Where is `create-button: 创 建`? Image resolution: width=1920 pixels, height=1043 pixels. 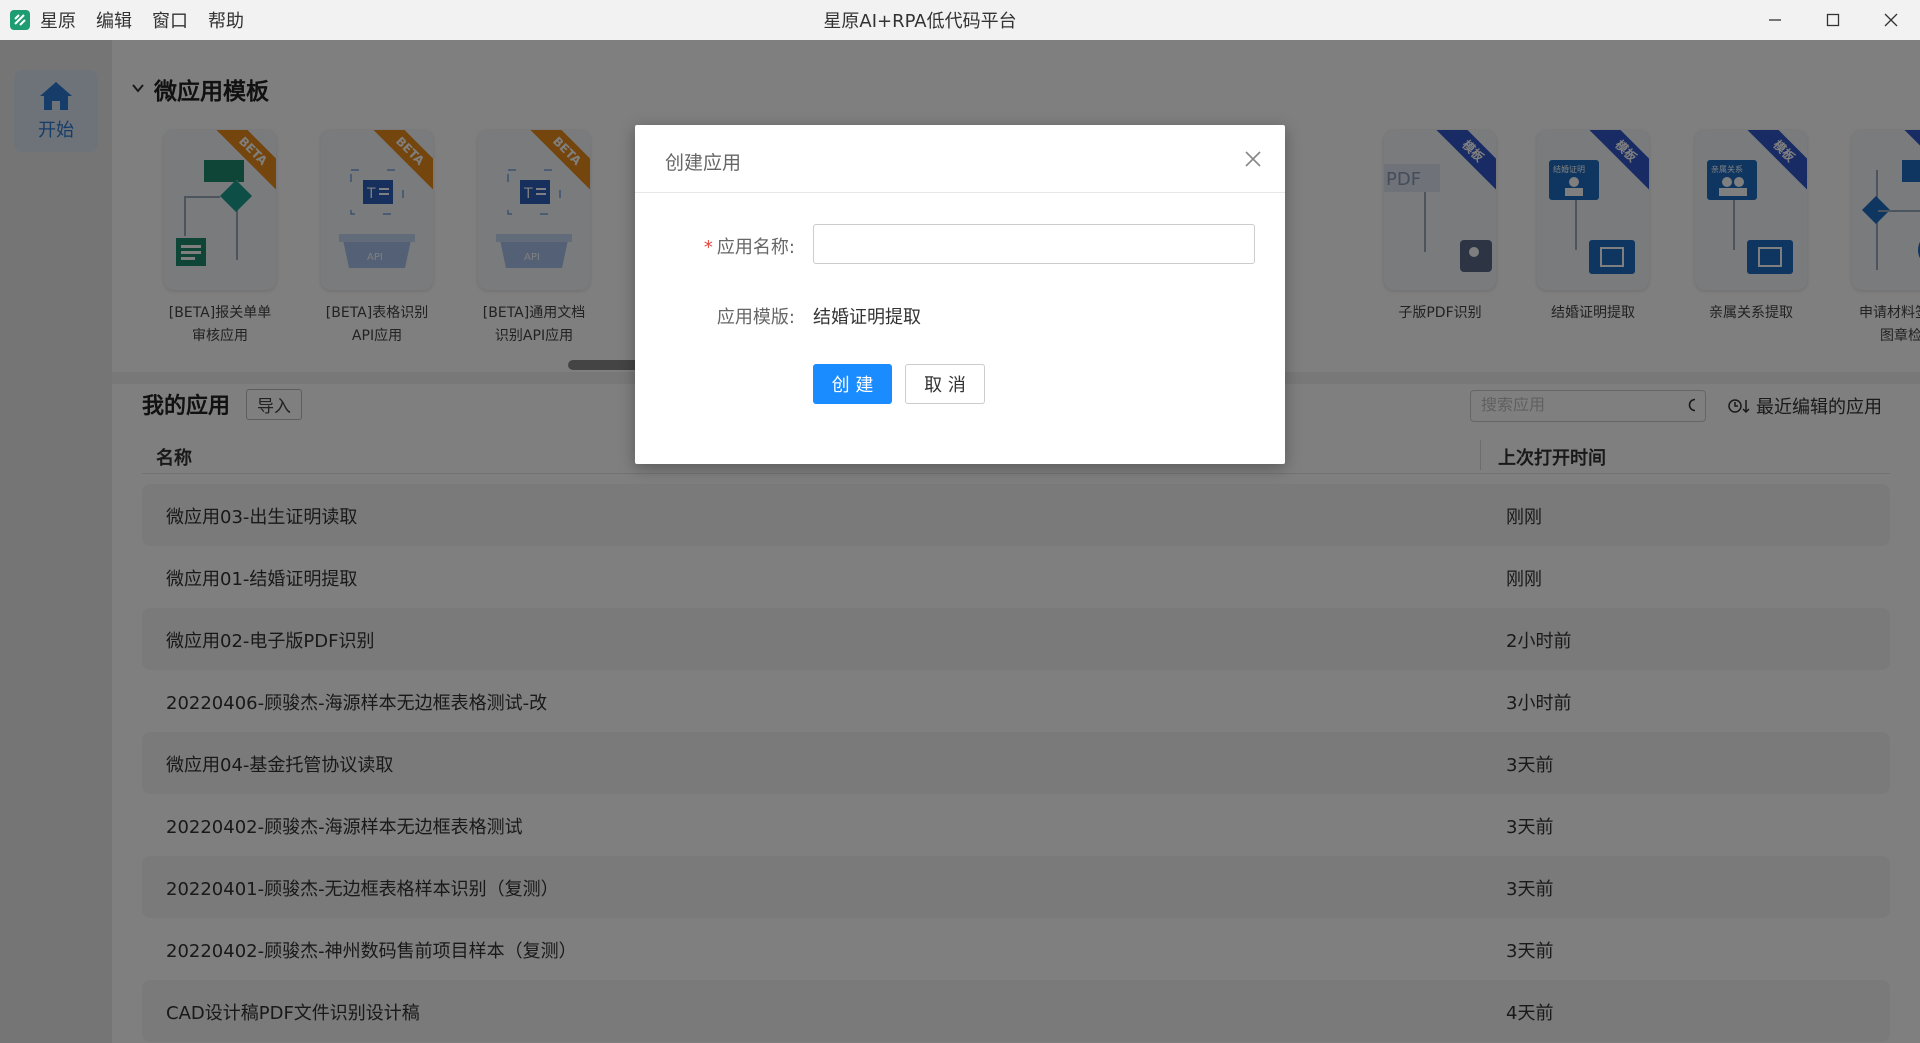
create-button: 创 建 is located at coordinates (852, 384).